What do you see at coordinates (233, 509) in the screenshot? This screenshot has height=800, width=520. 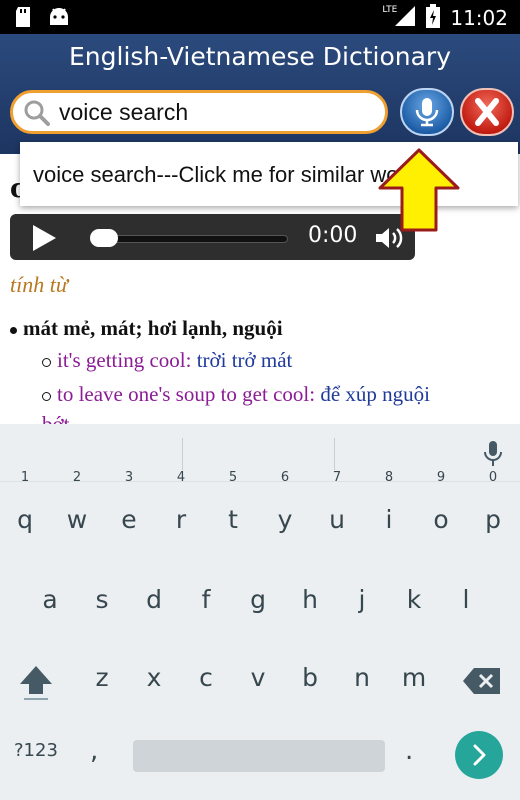 I see `key-t: t5` at bounding box center [233, 509].